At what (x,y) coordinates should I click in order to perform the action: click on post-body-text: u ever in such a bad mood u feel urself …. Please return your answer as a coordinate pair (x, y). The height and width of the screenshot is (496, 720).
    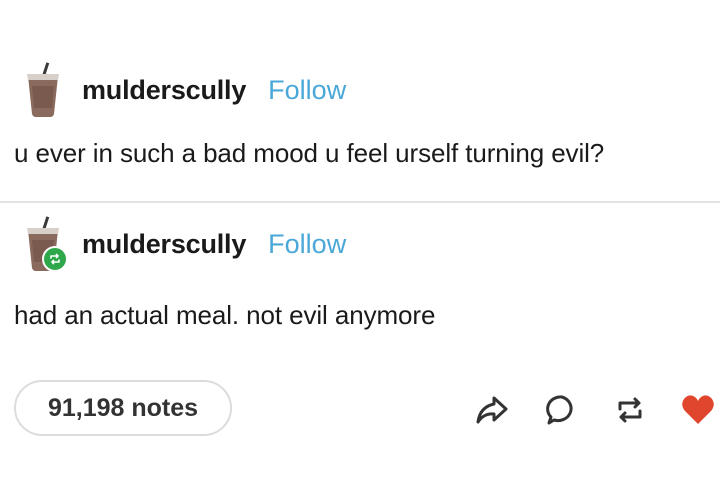
    Looking at the image, I should click on (309, 153).